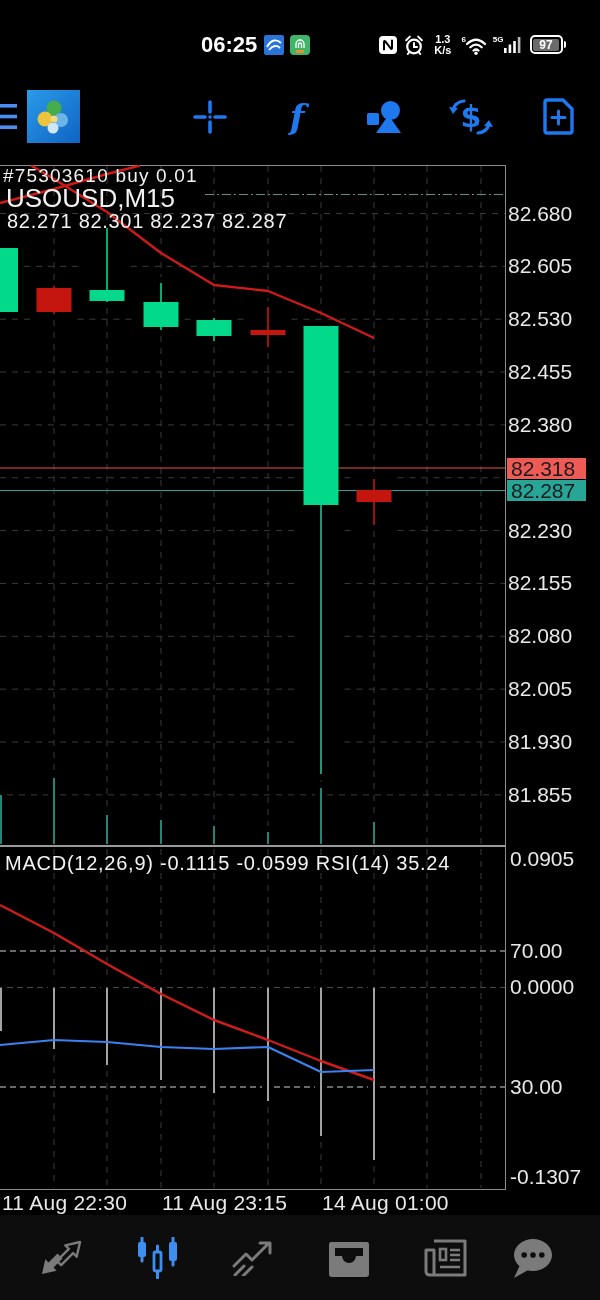 This screenshot has height=1300, width=600. What do you see at coordinates (475, 45) in the screenshot?
I see `wifi-icon` at bounding box center [475, 45].